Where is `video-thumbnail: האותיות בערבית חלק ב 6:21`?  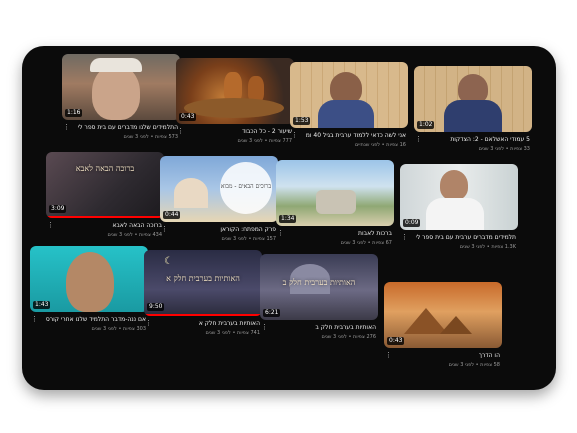
video-thumbnail: האותיות בערבית חלק ב 6:21 is located at coordinates (319, 287).